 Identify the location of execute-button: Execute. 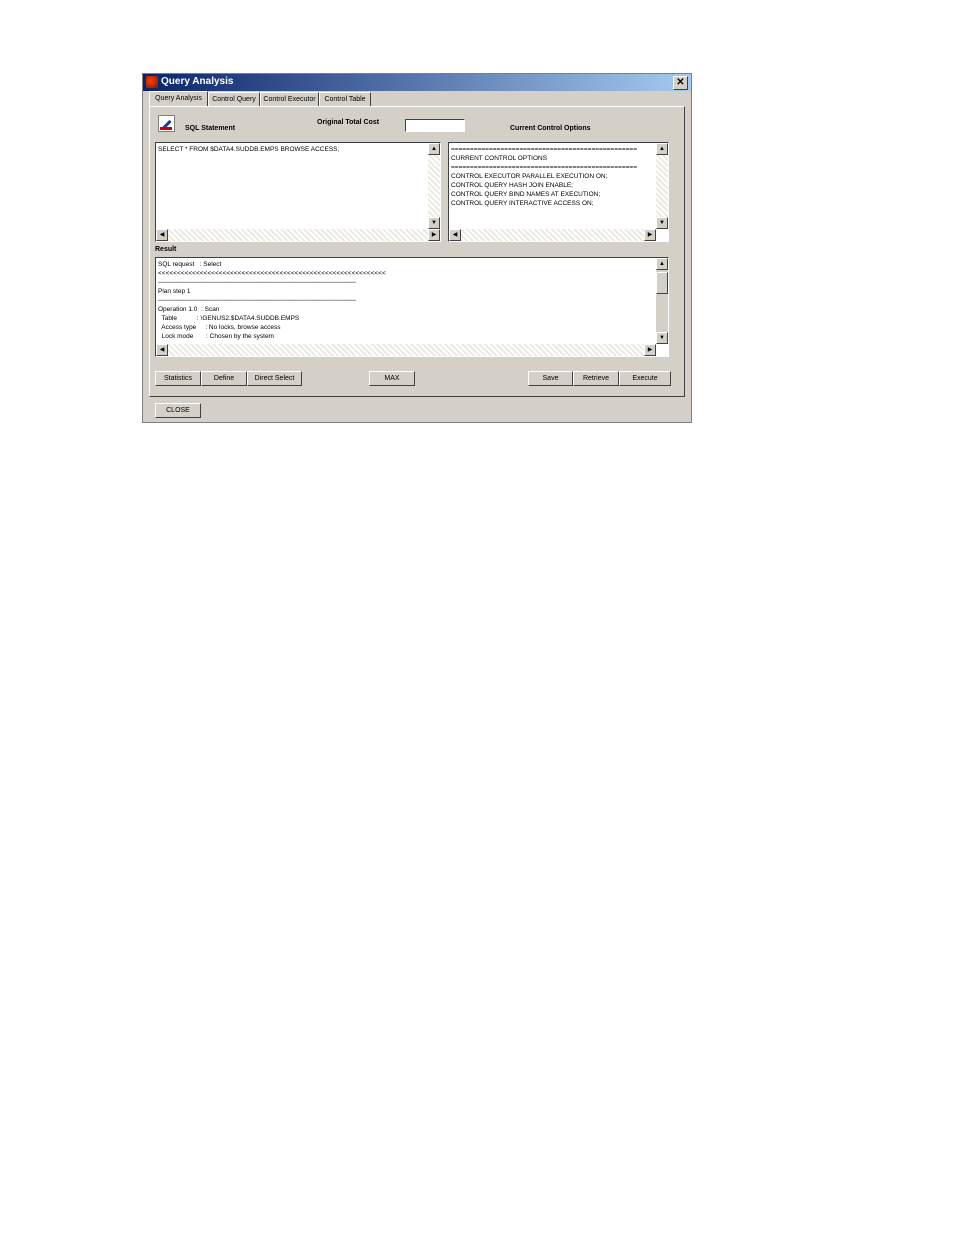
(645, 378).